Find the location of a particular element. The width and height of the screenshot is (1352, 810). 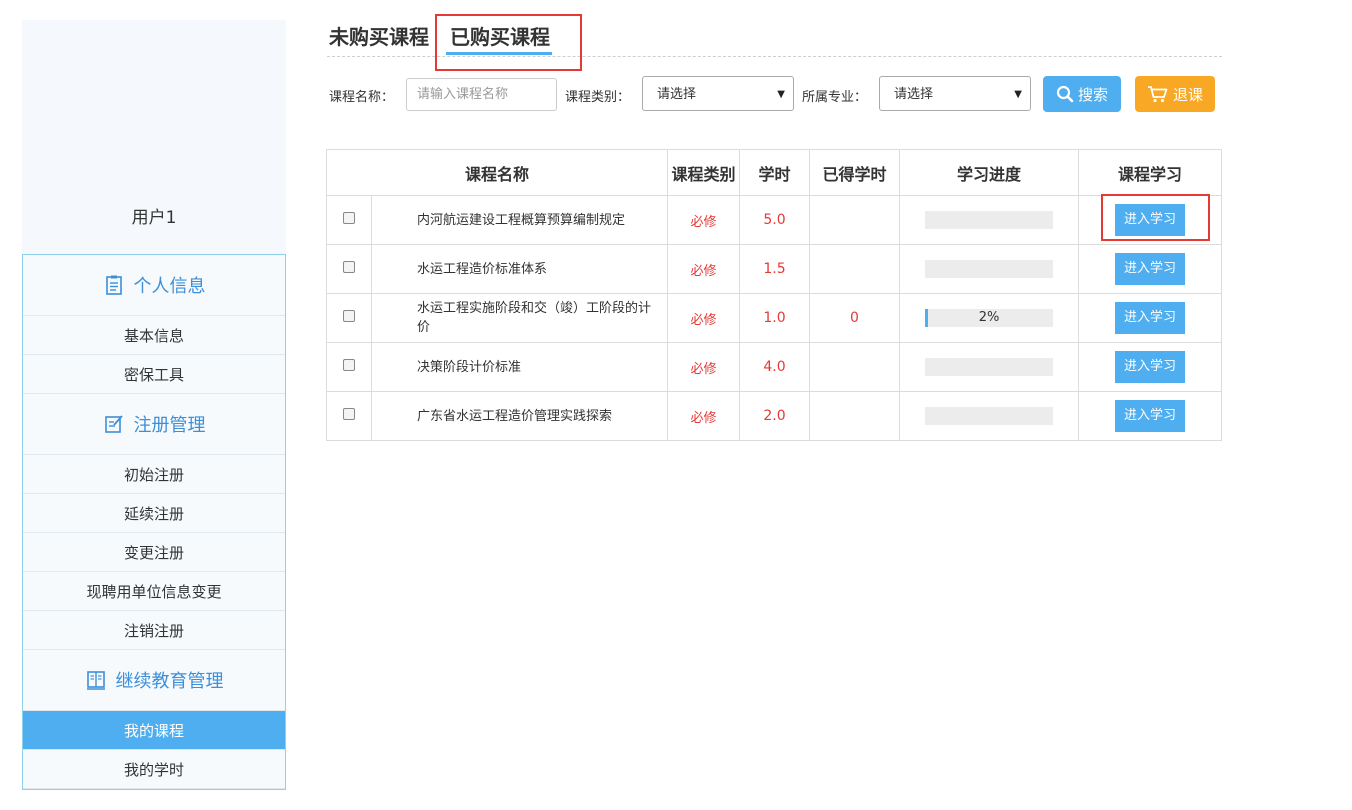

course-type-select: 请选择 ▼ is located at coordinates (718, 93).